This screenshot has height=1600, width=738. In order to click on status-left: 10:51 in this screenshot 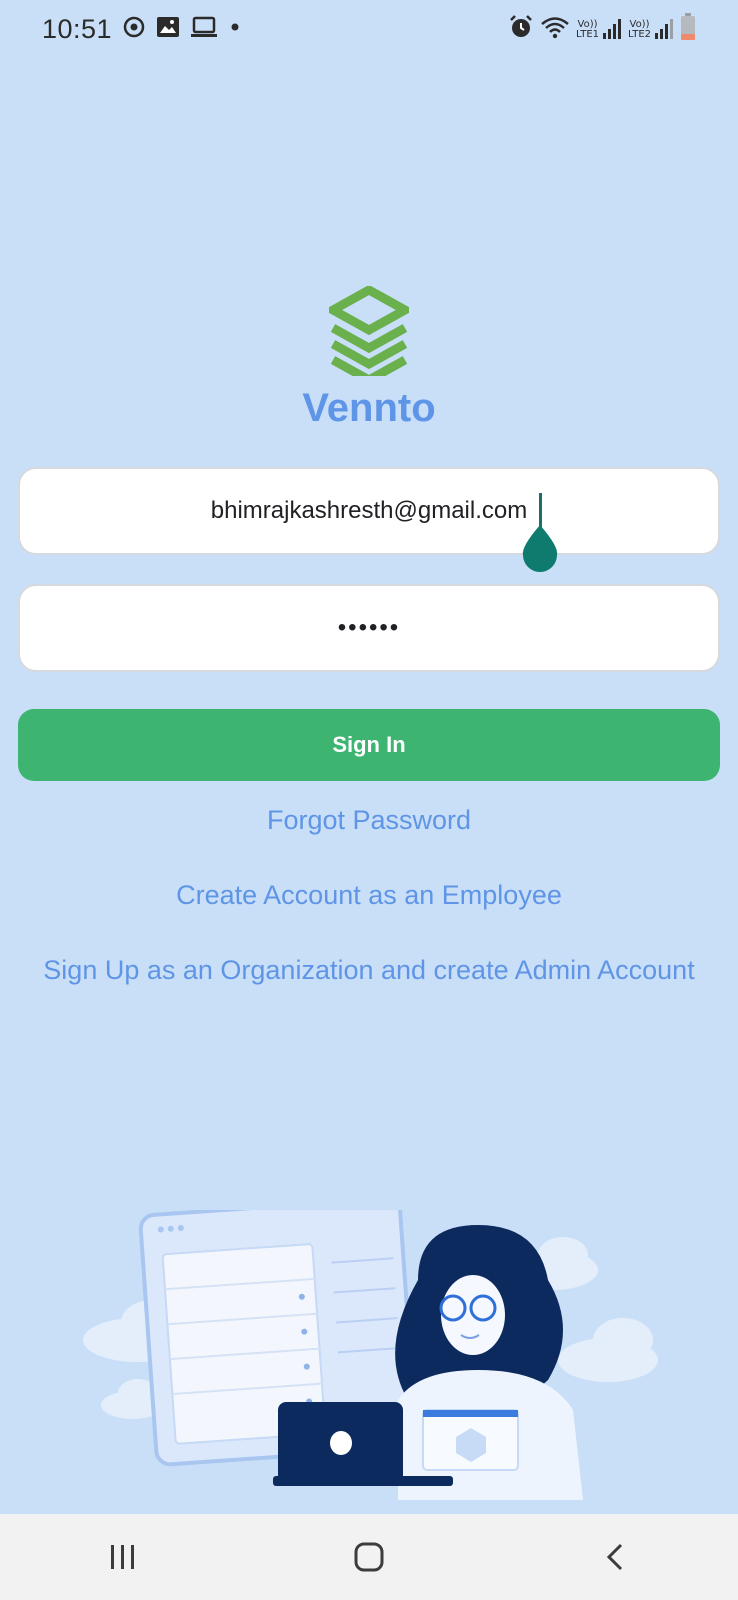, I will do `click(142, 29)`.